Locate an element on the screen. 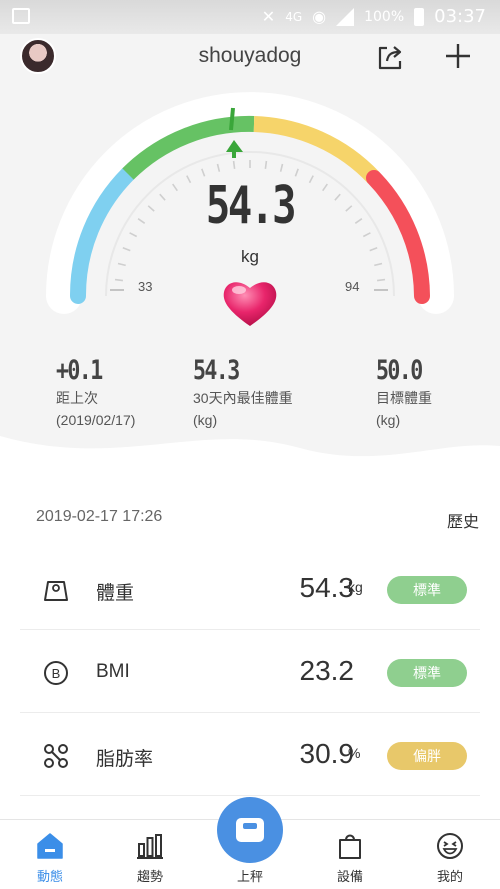 This screenshot has height=889, width=500. stat-best-unit: (kg) is located at coordinates (205, 420).